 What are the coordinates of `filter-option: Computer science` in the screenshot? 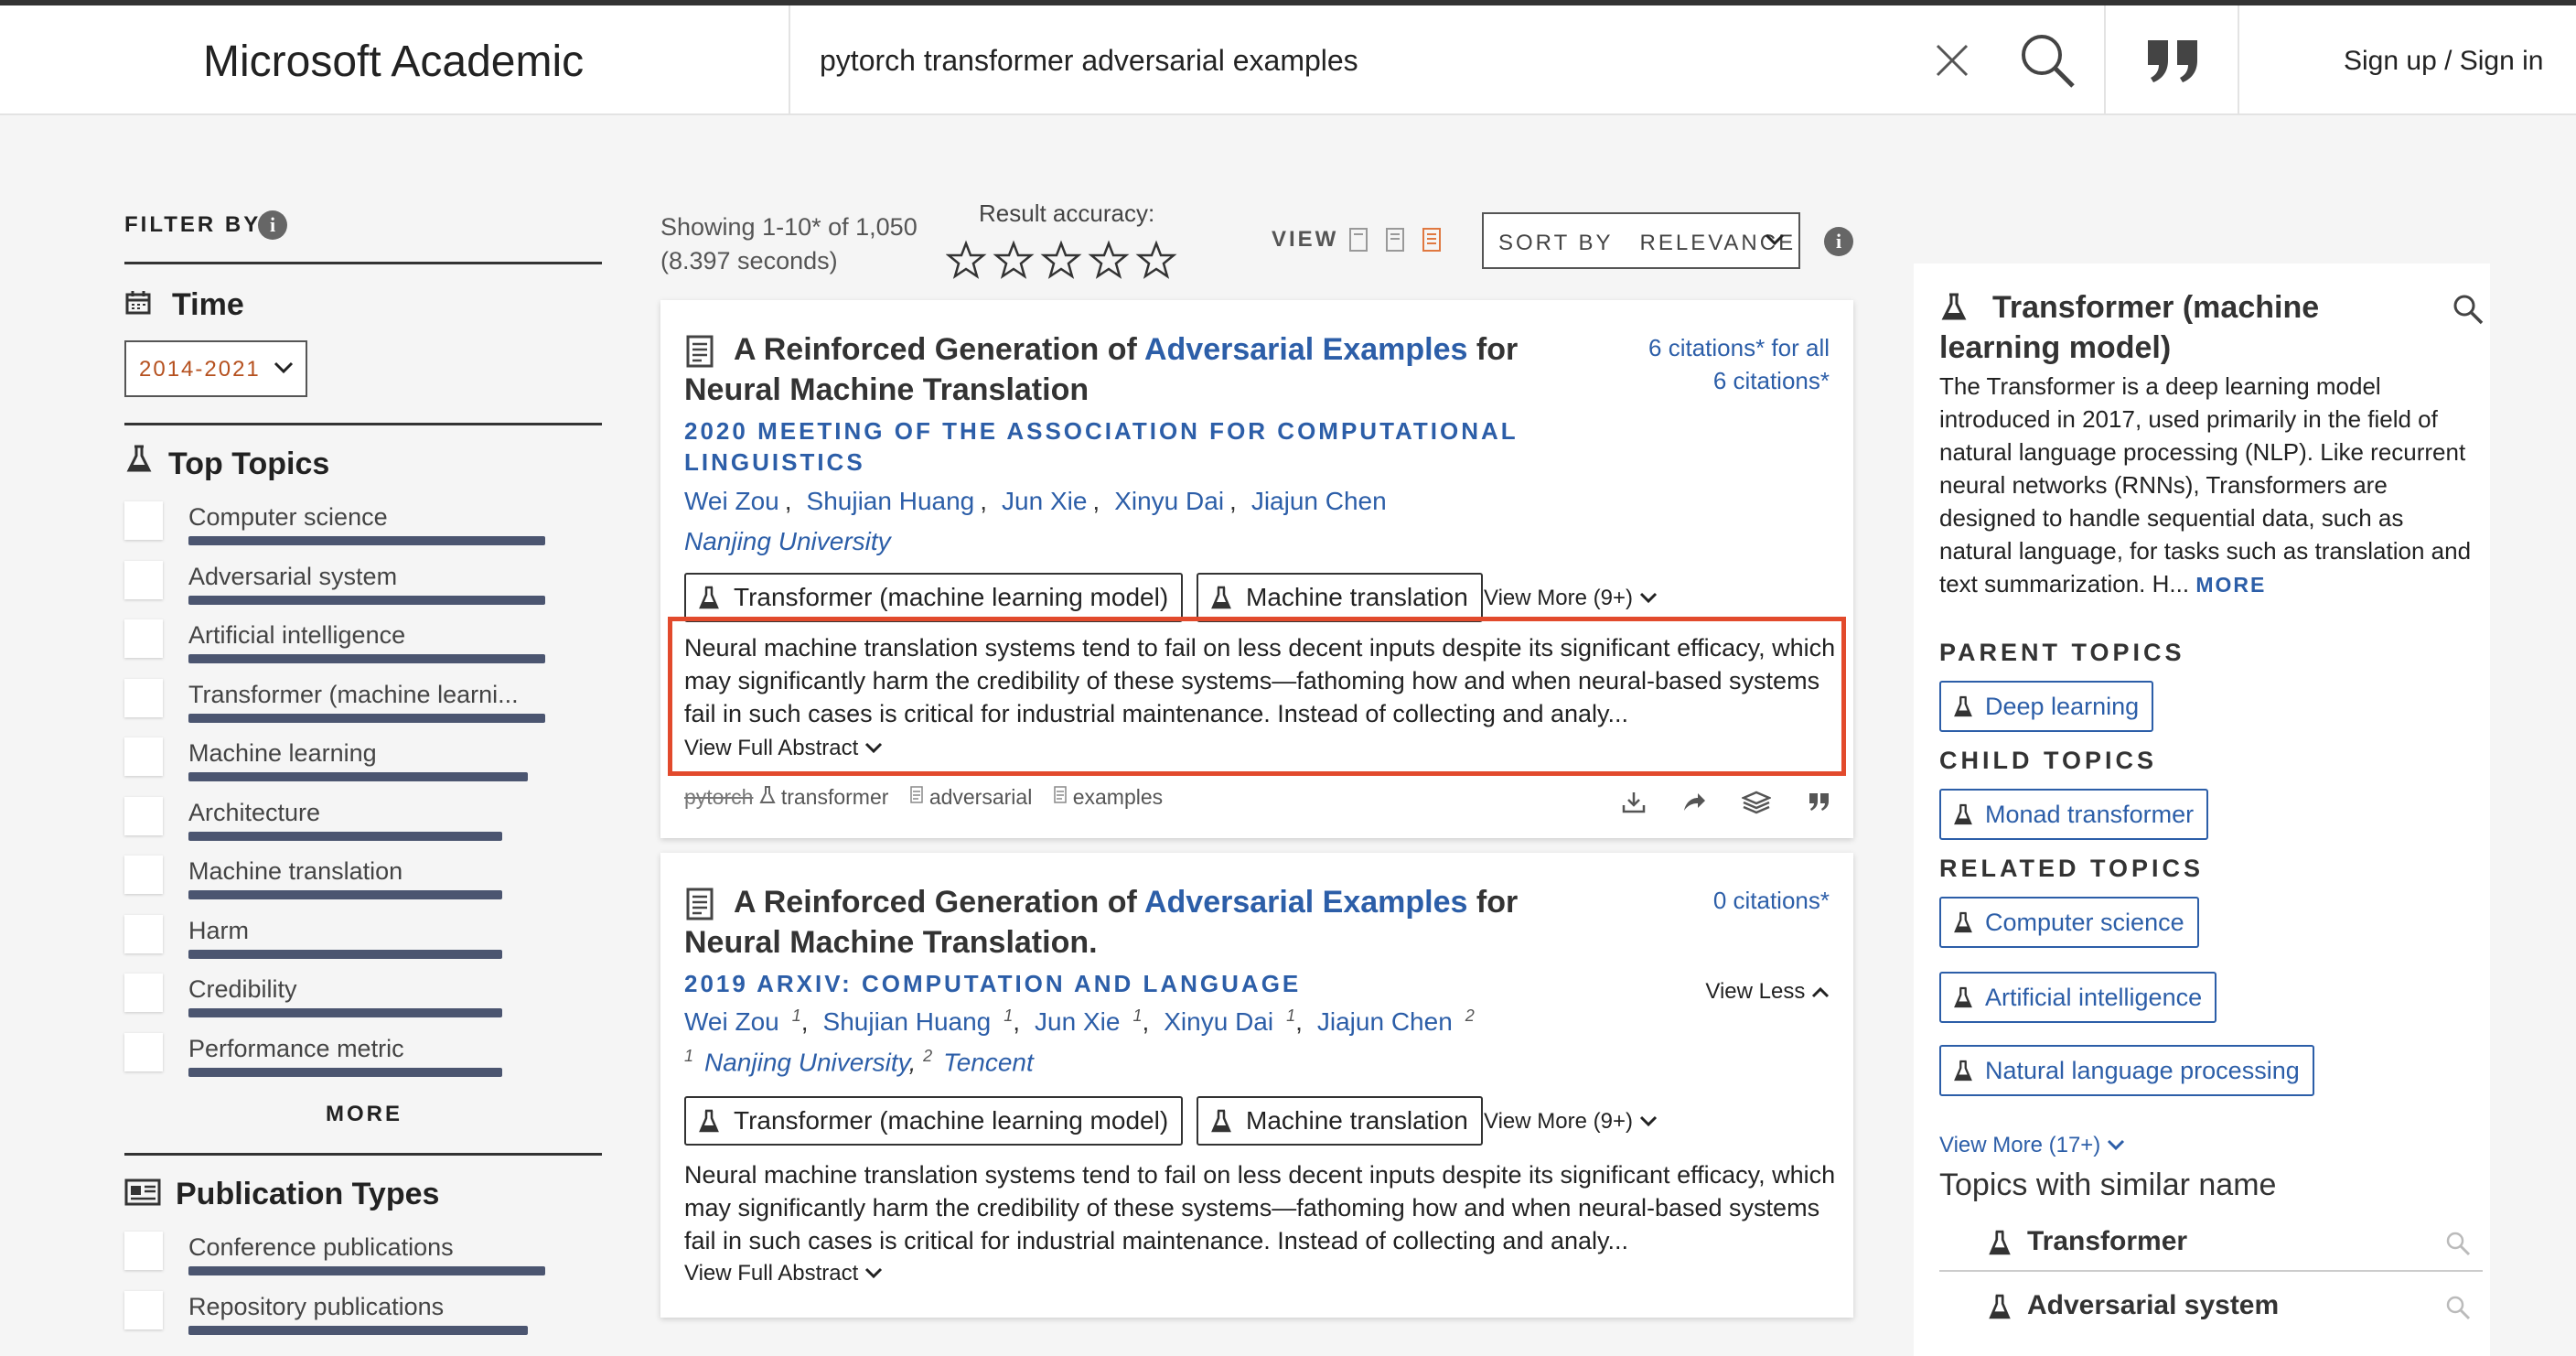 It's located at (366, 525).